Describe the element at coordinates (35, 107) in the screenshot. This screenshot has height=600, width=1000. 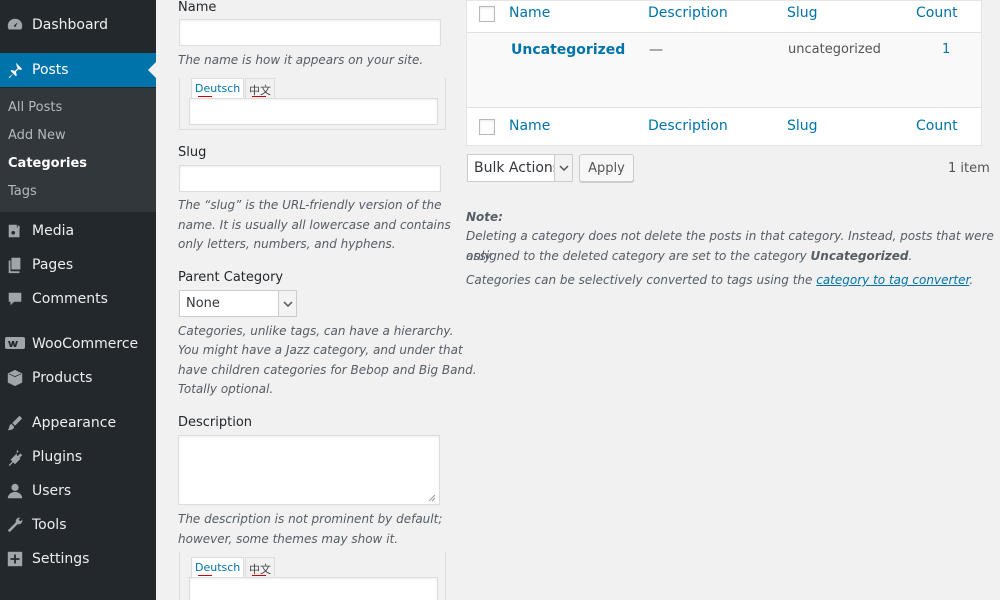
I see `submenu-all-posts: All Posts` at that location.